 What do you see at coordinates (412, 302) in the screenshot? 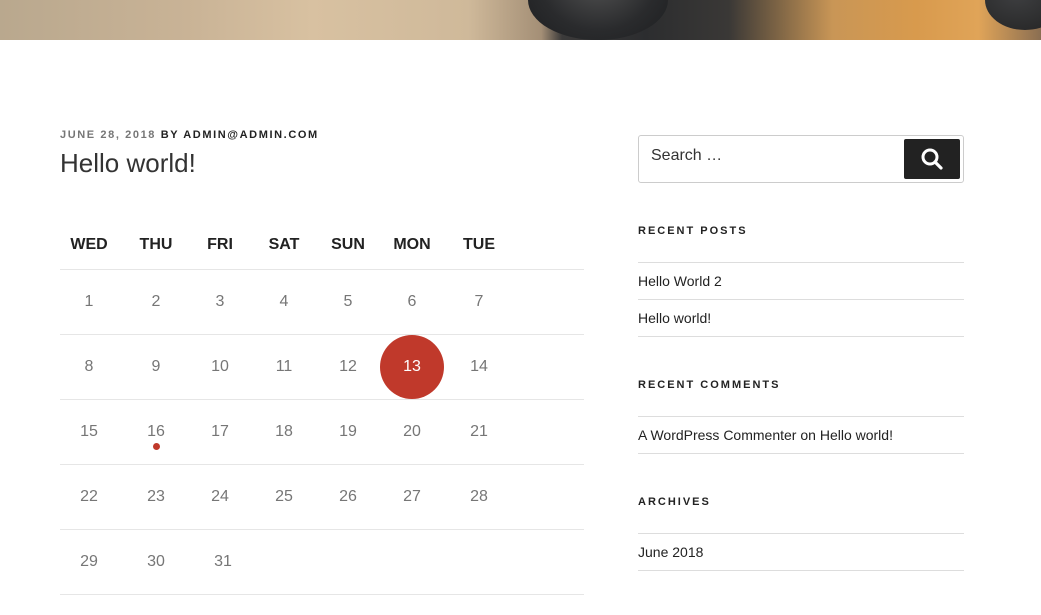
I see `calendar-day: 6` at bounding box center [412, 302].